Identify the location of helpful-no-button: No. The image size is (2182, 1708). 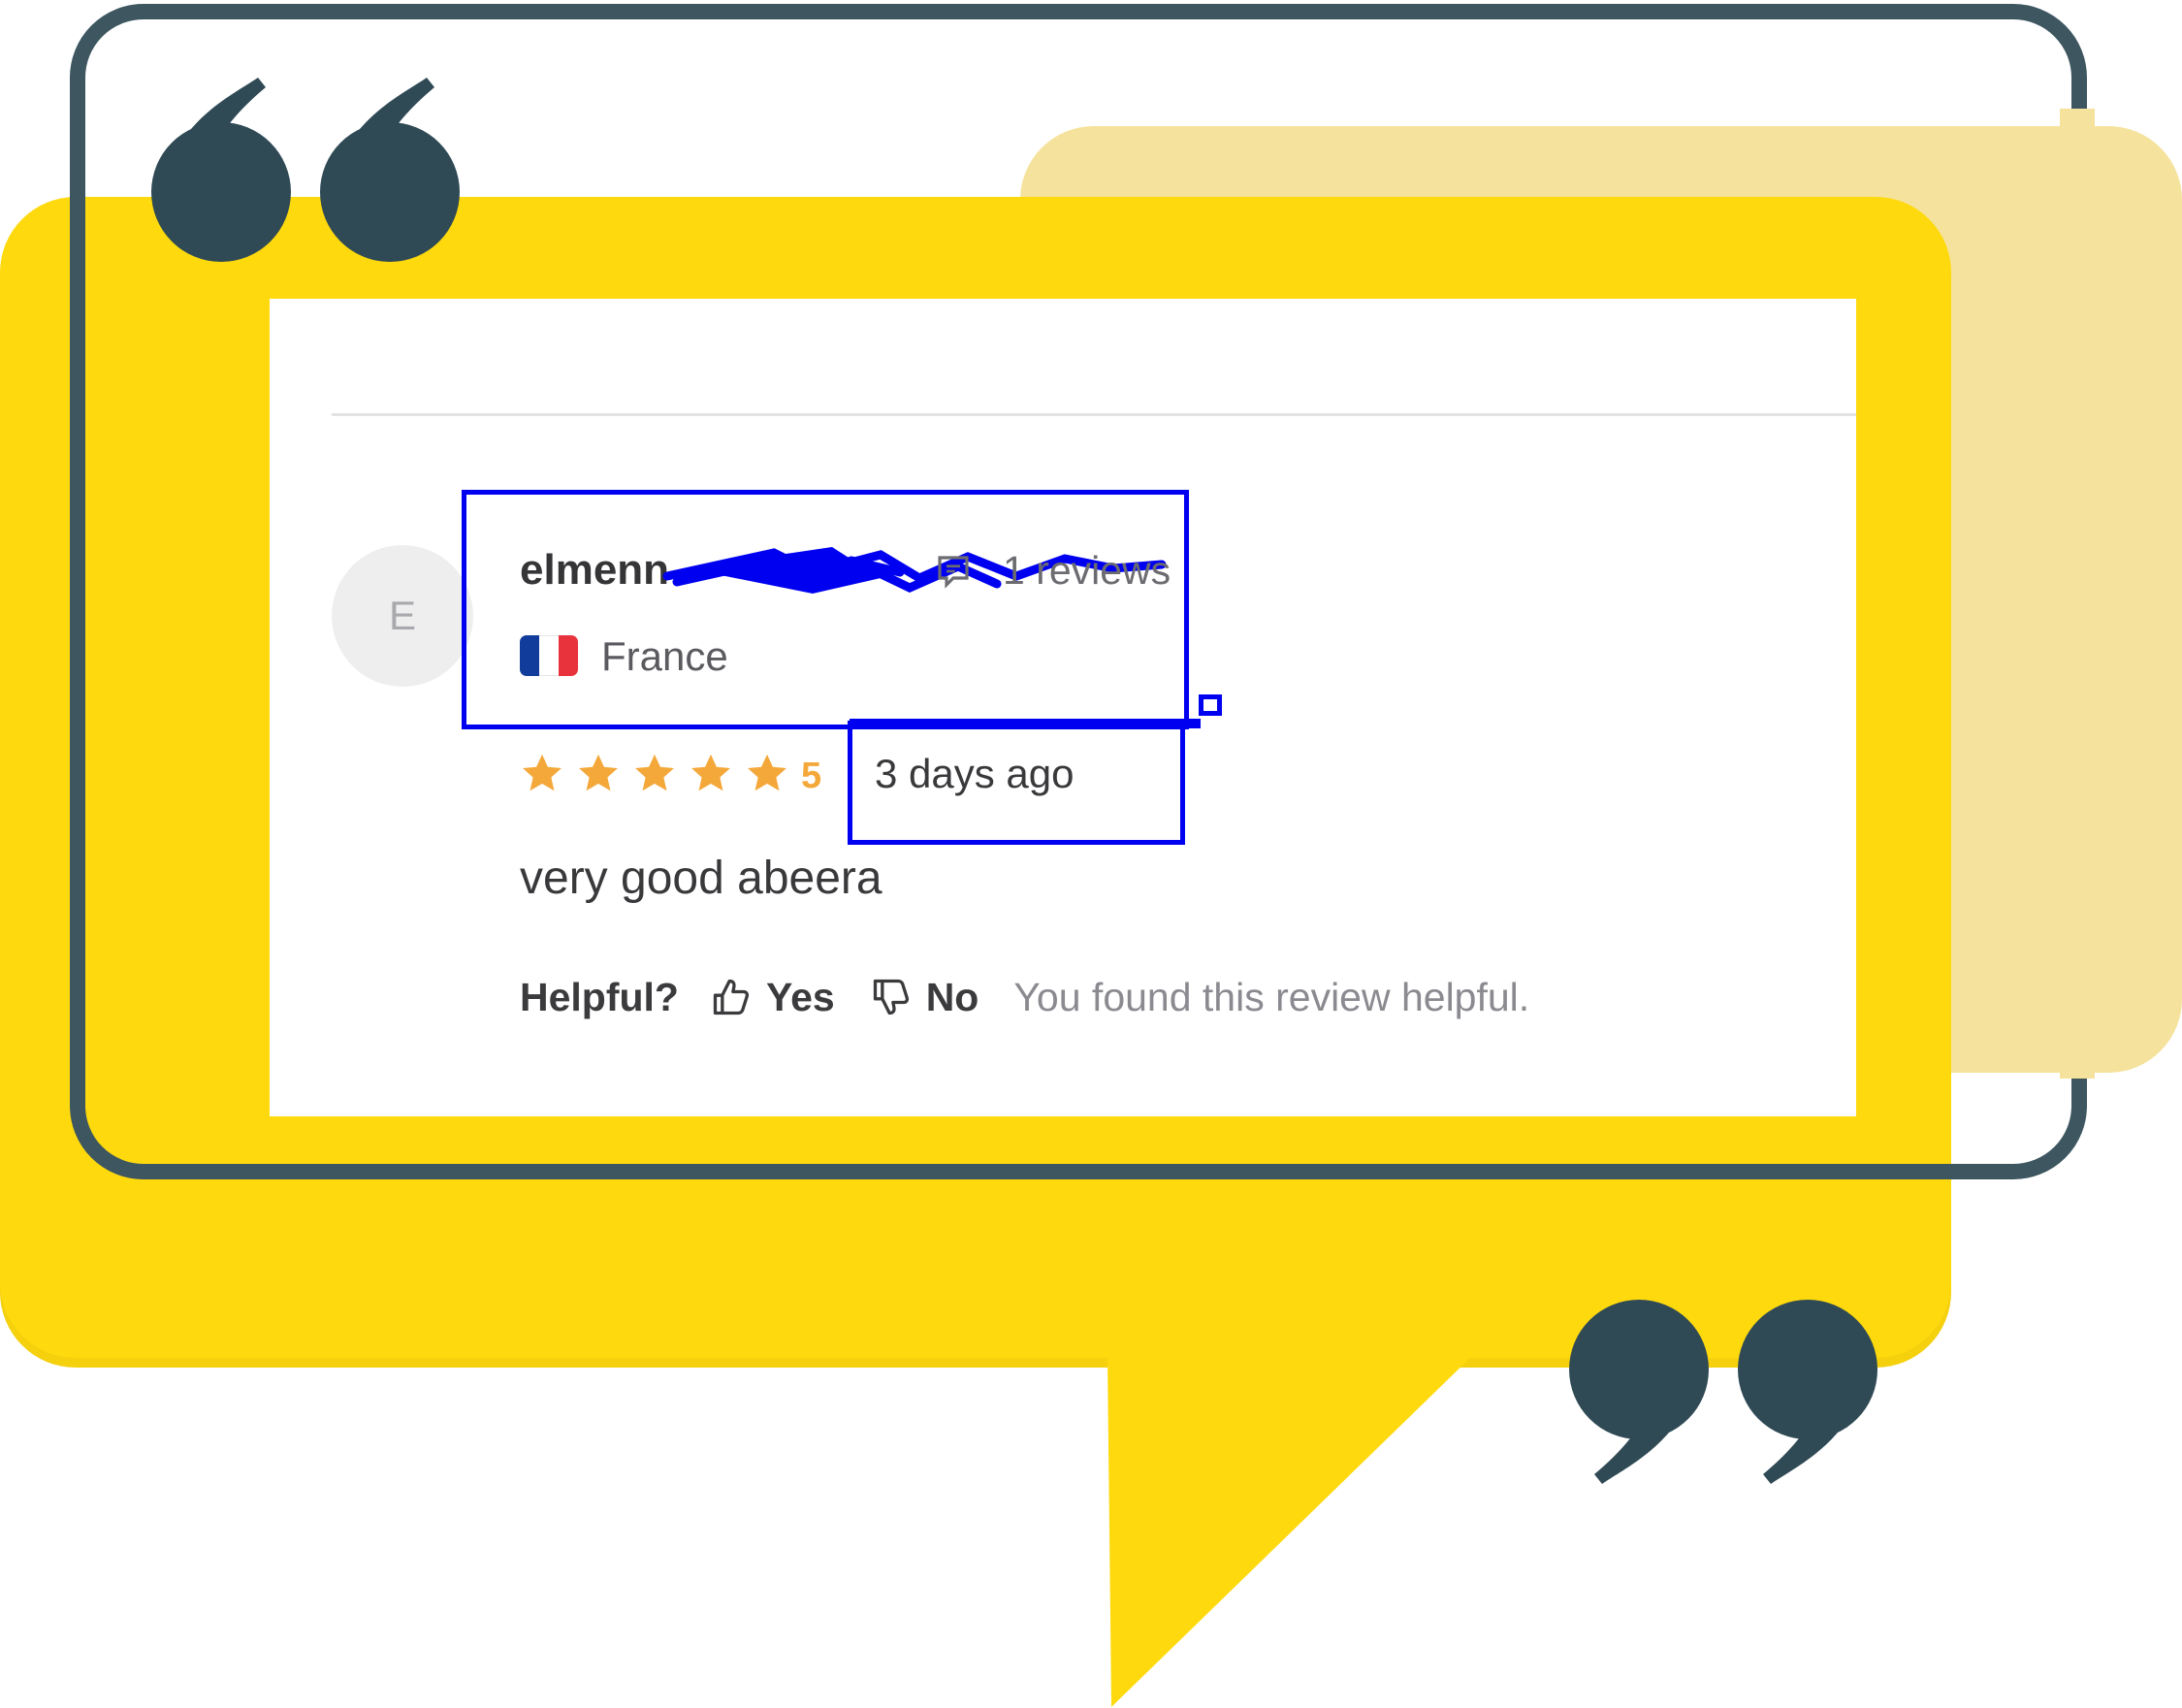
(924, 997).